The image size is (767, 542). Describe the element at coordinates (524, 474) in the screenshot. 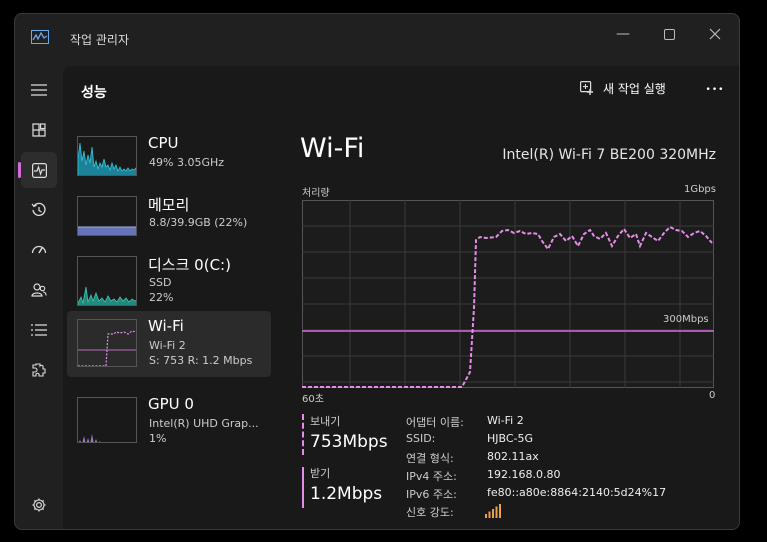

I see `prop-ipv4-value: 192.168.0.80` at that location.